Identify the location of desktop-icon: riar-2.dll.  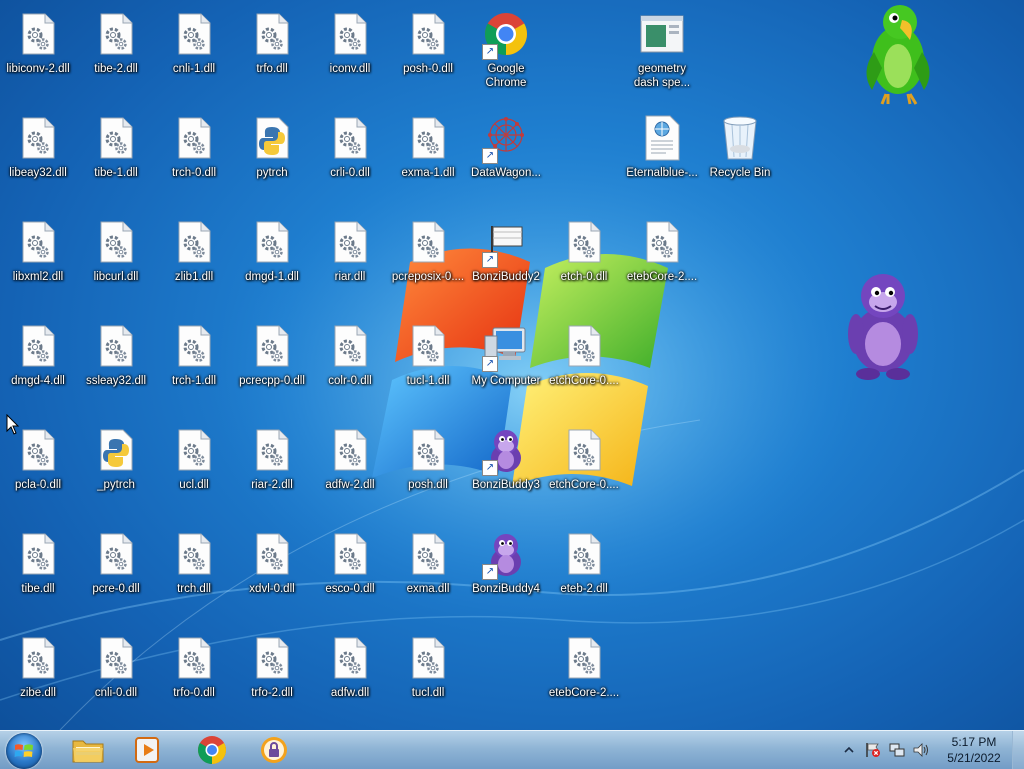
(272, 463).